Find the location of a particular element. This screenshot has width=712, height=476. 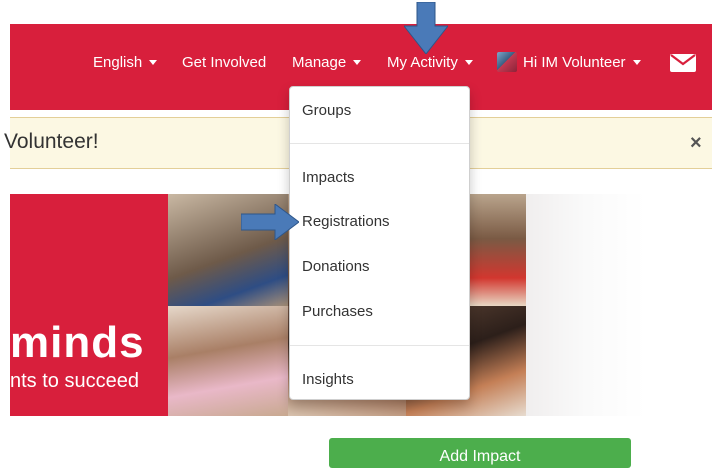

get-involved-label: Get Involved is located at coordinates (224, 62).